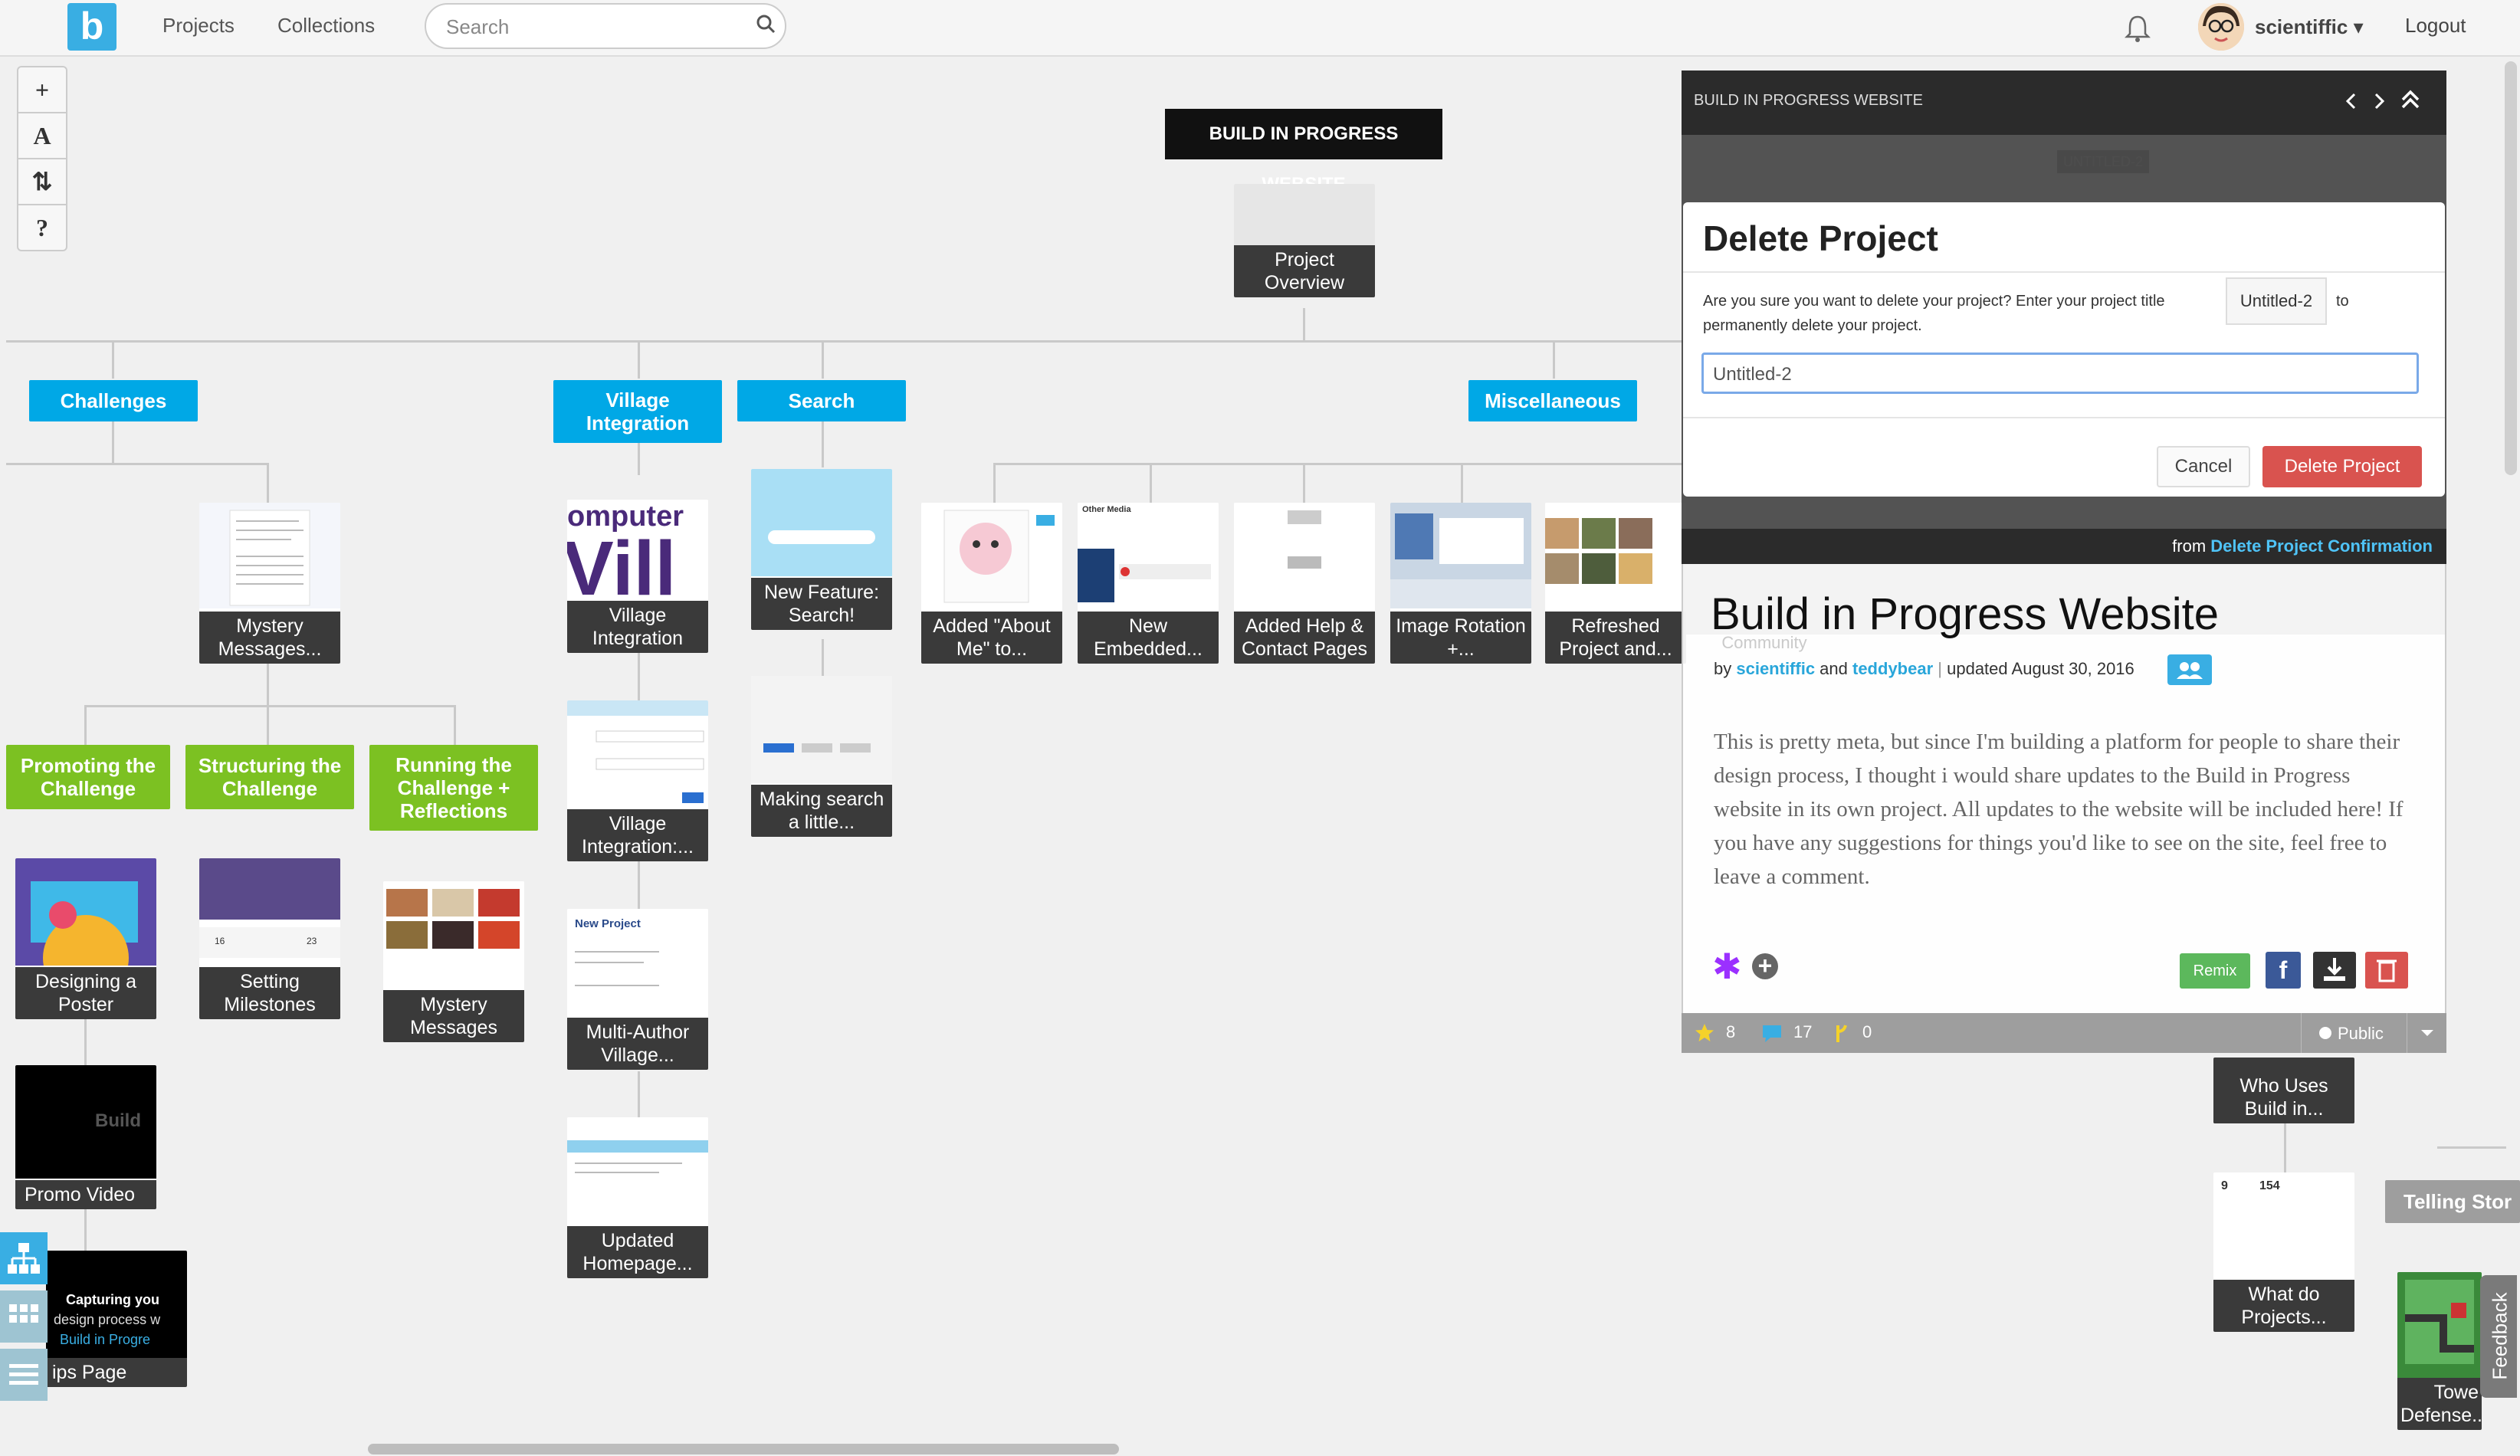 This screenshot has width=2520, height=1456. What do you see at coordinates (2379, 101) in the screenshot?
I see `chevron-right-icon` at bounding box center [2379, 101].